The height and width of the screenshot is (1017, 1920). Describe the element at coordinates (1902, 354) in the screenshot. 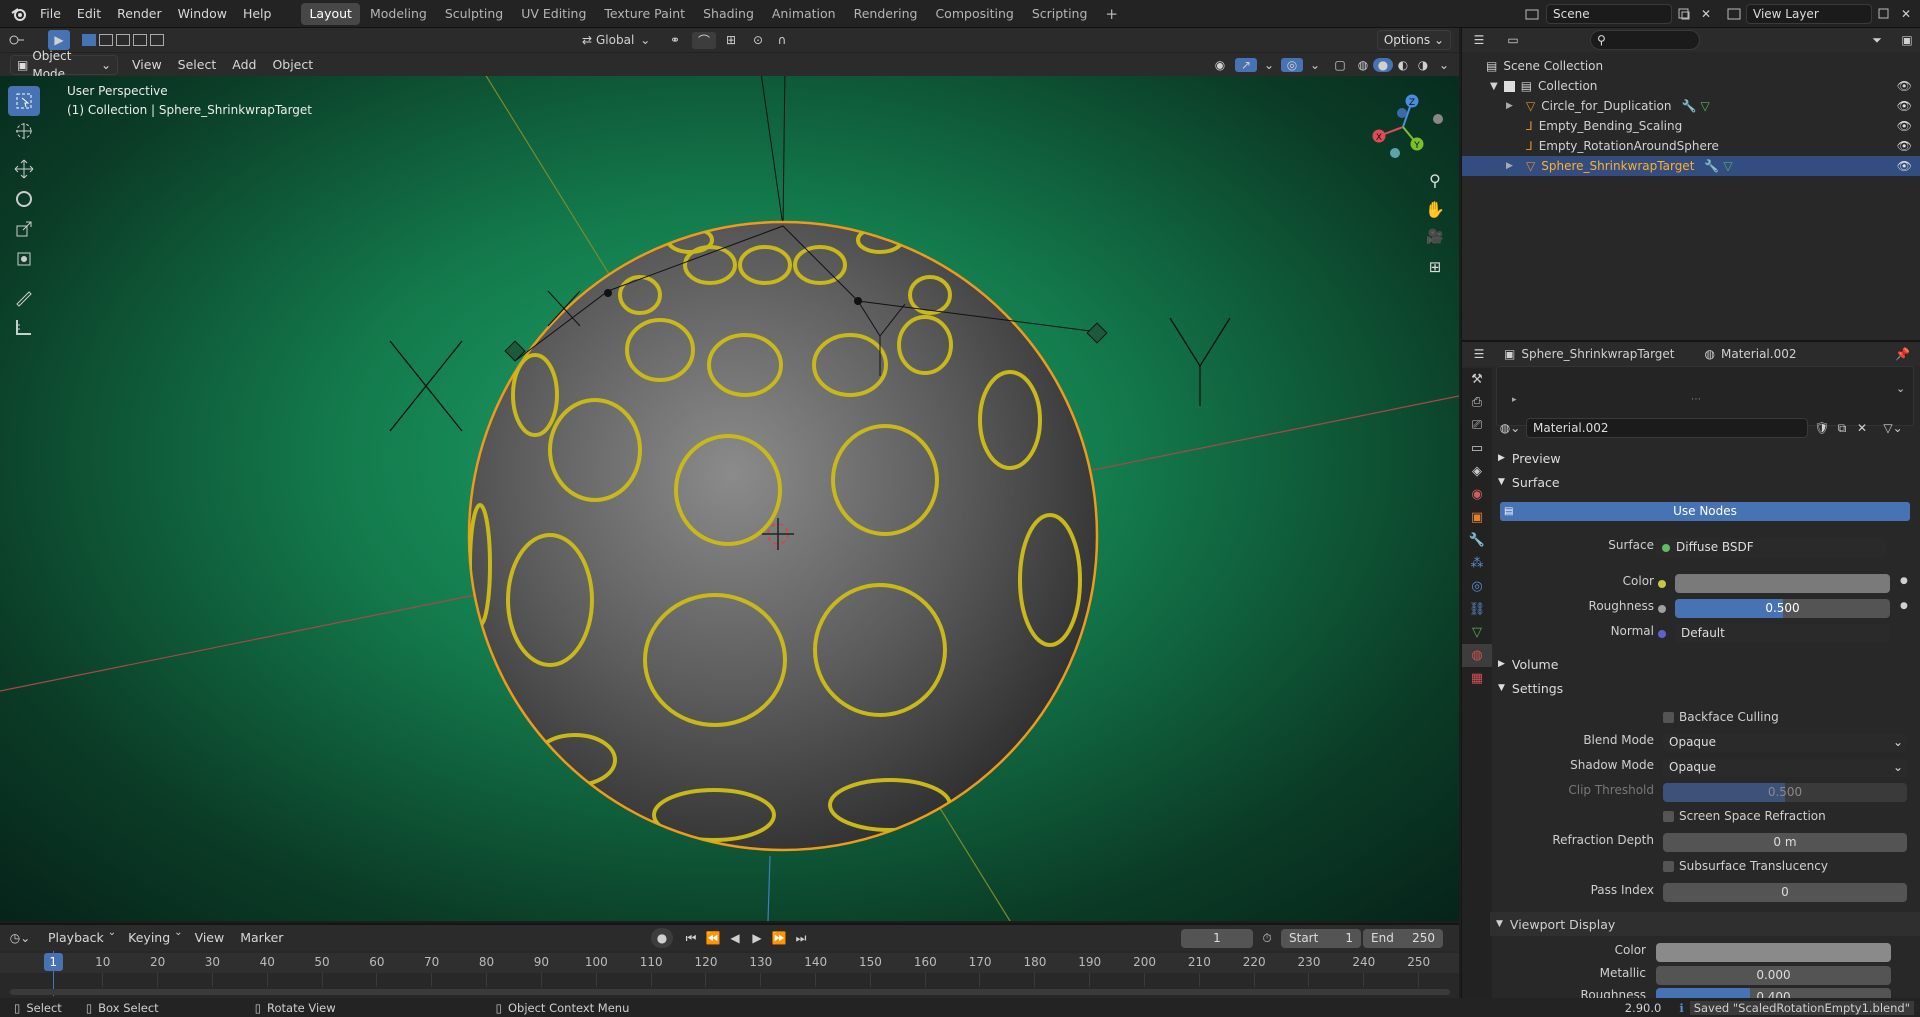

I see `pin-icon: 📌` at that location.